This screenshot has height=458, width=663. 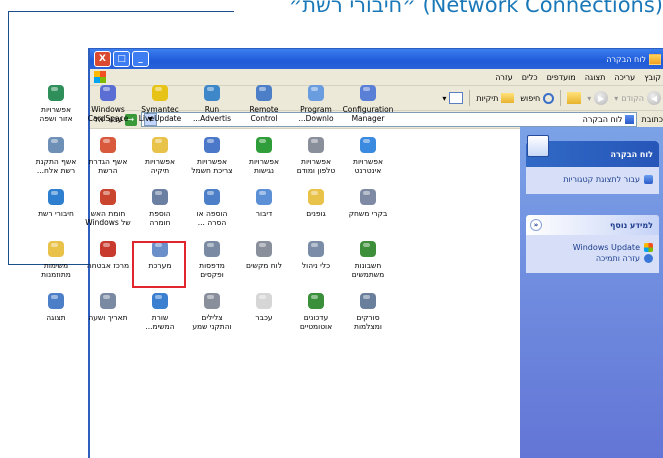 I want to click on control-panel-item: משימות מתוזמנות, so click(x=56, y=261).